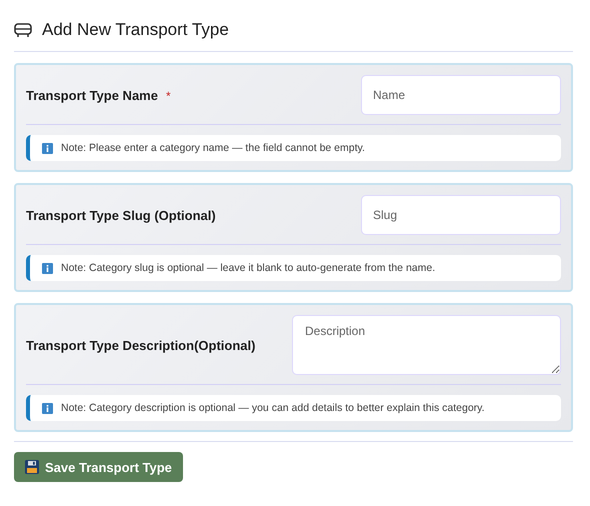 Image resolution: width=590 pixels, height=506 pixels. Describe the element at coordinates (461, 215) in the screenshot. I see `input-field: Slug` at that location.